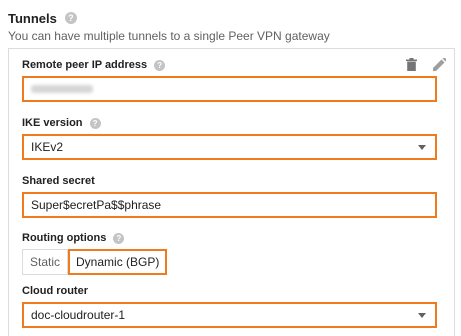  What do you see at coordinates (229, 262) in the screenshot?
I see `routing-toggle-group: Static Dynamic (BGP)` at bounding box center [229, 262].